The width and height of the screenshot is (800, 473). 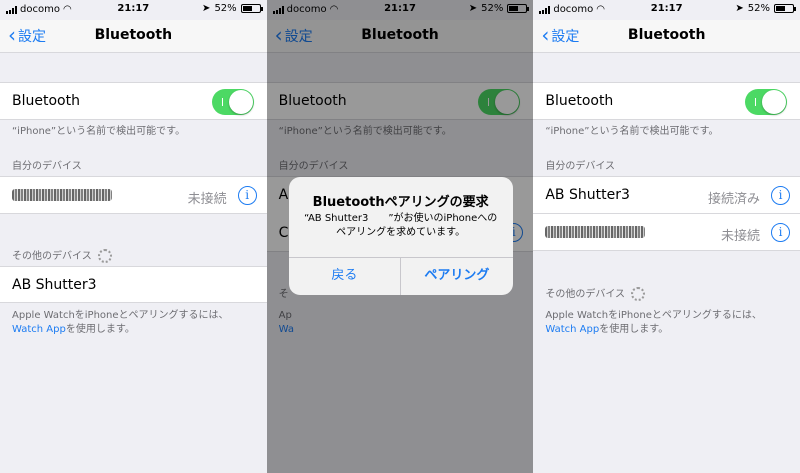 What do you see at coordinates (133, 284) in the screenshot?
I see `device-row-ab-shutter: AB Shutter3` at bounding box center [133, 284].